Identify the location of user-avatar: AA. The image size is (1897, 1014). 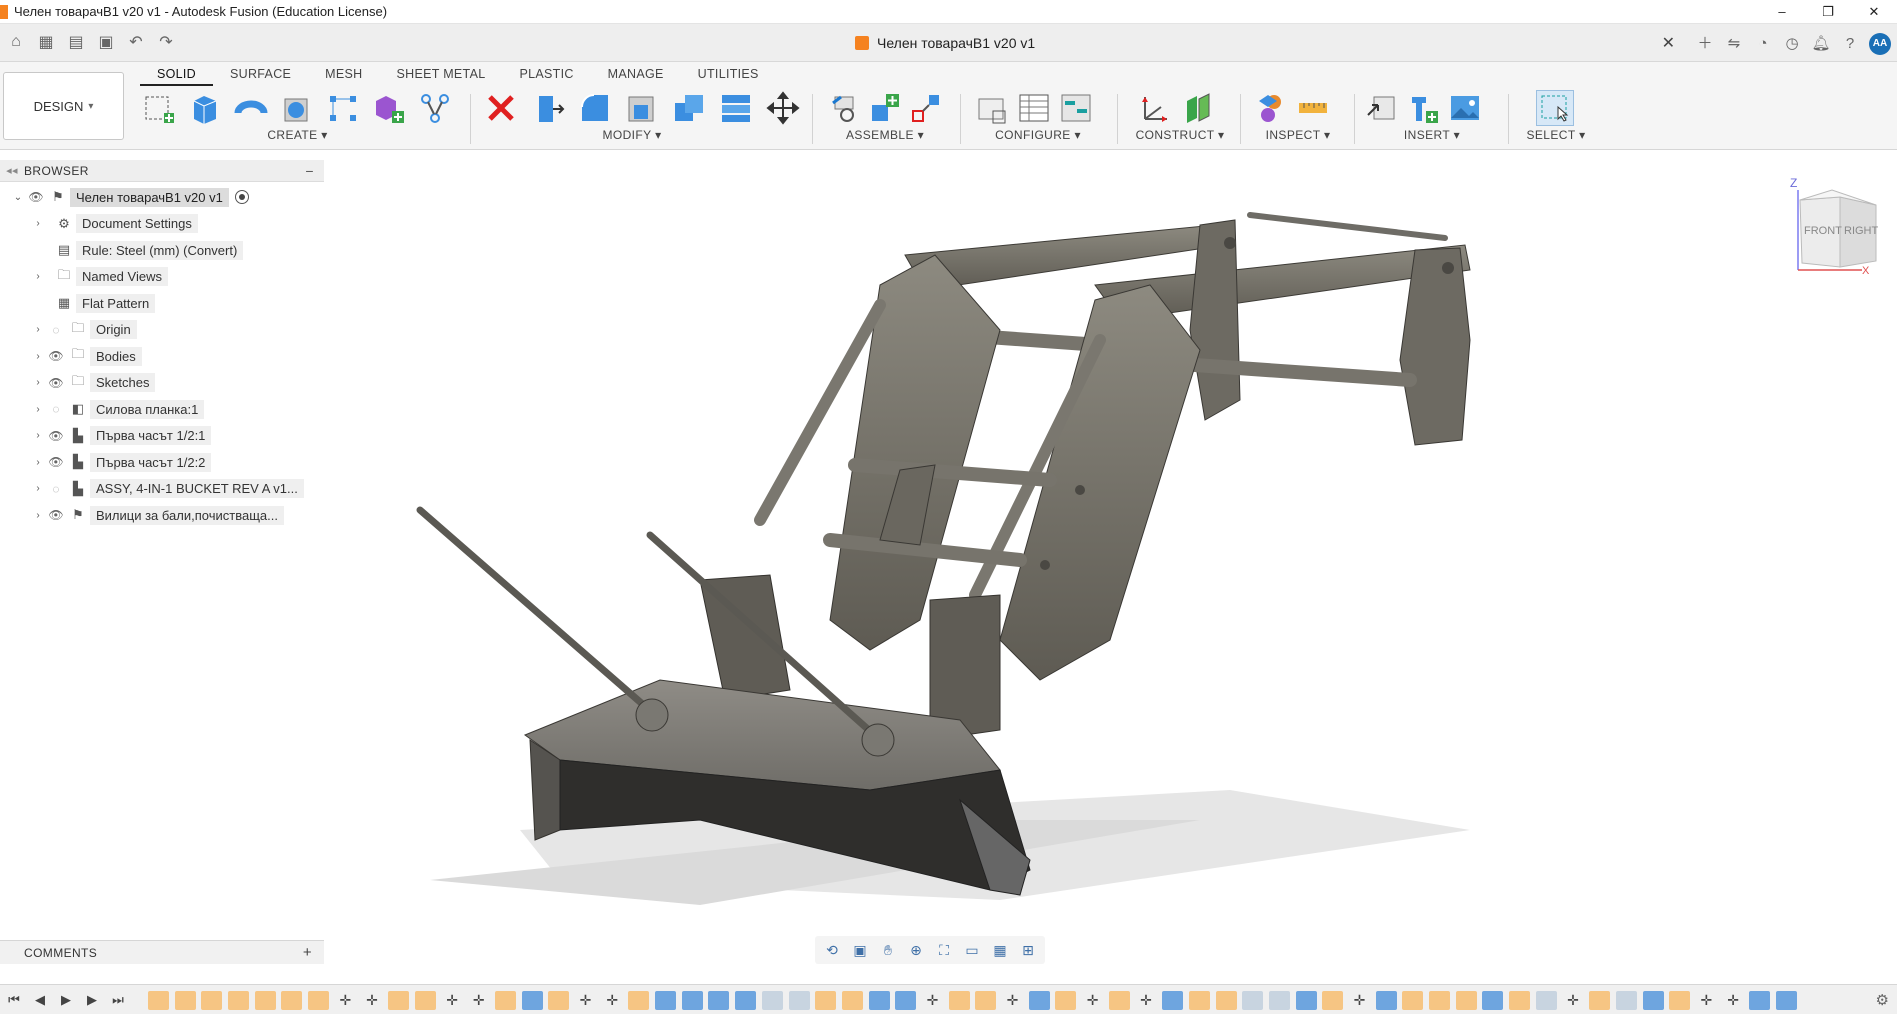
(1880, 44).